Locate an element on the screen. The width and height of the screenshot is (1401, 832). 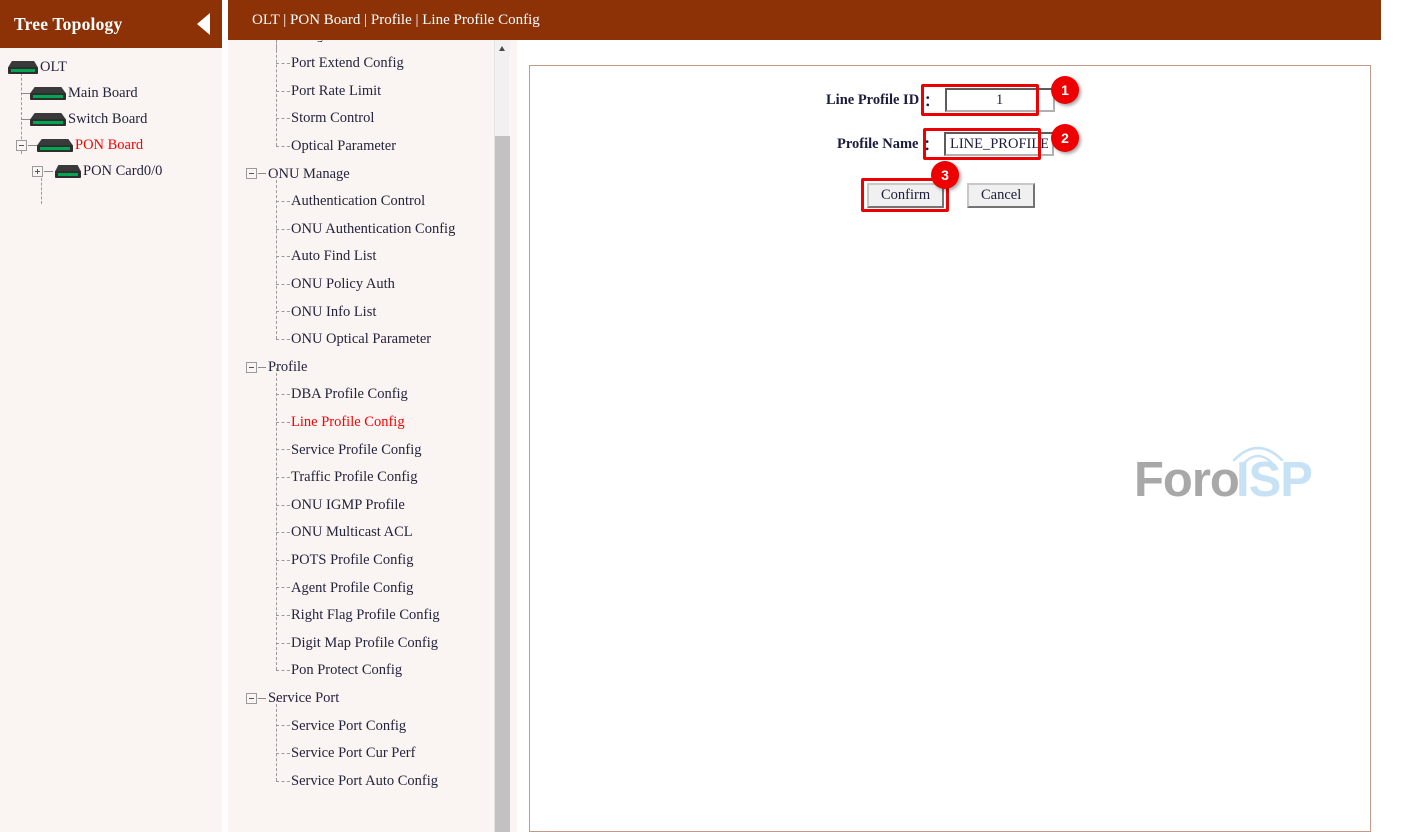
tree-node-switch-board: Switch Board is located at coordinates (111, 119).